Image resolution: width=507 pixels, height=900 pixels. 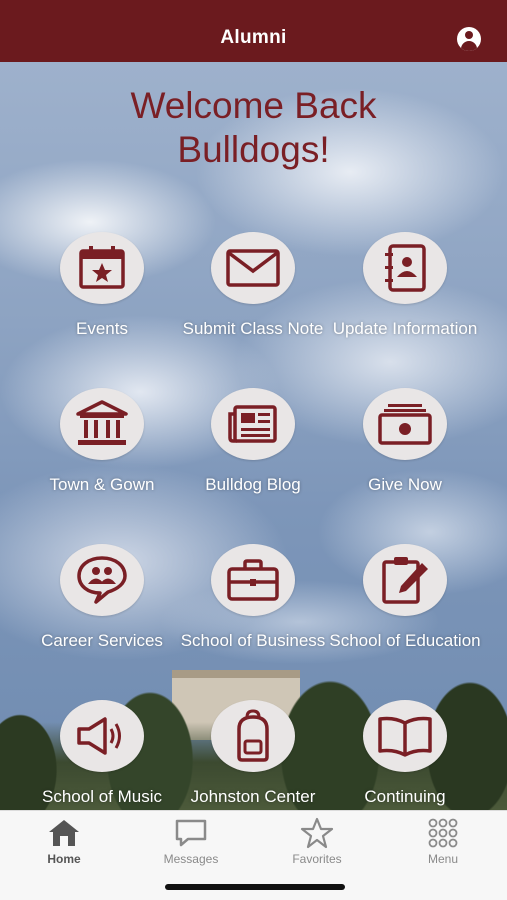 I want to click on newspaper-icon, so click(x=253, y=424).